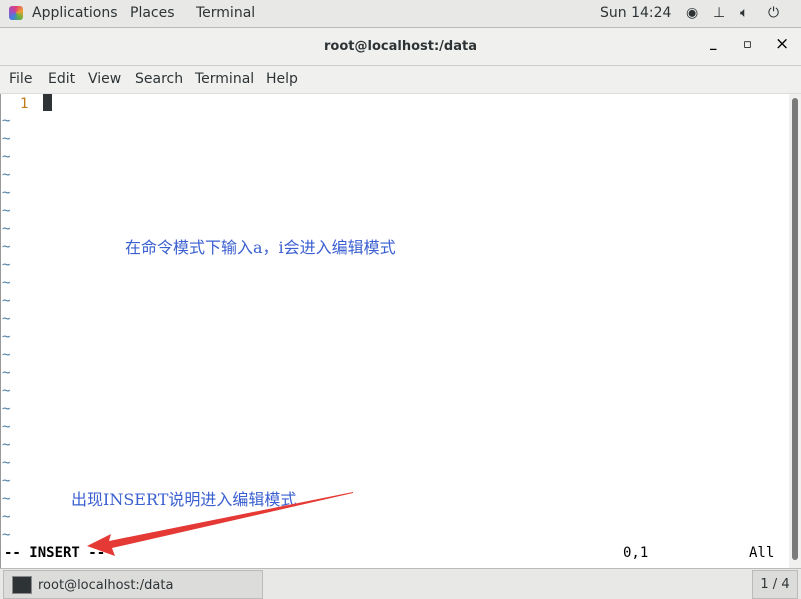 Image resolution: width=801 pixels, height=599 pixels. Describe the element at coordinates (713, 43) in the screenshot. I see `minimize-button: _` at that location.